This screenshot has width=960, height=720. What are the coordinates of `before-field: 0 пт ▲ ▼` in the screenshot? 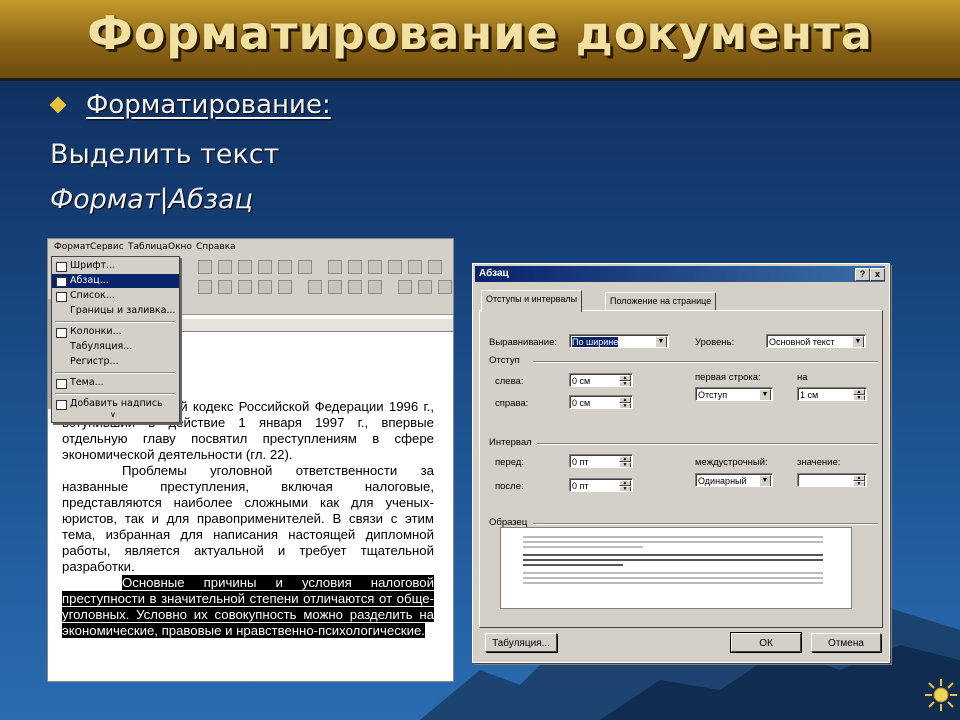 It's located at (601, 461).